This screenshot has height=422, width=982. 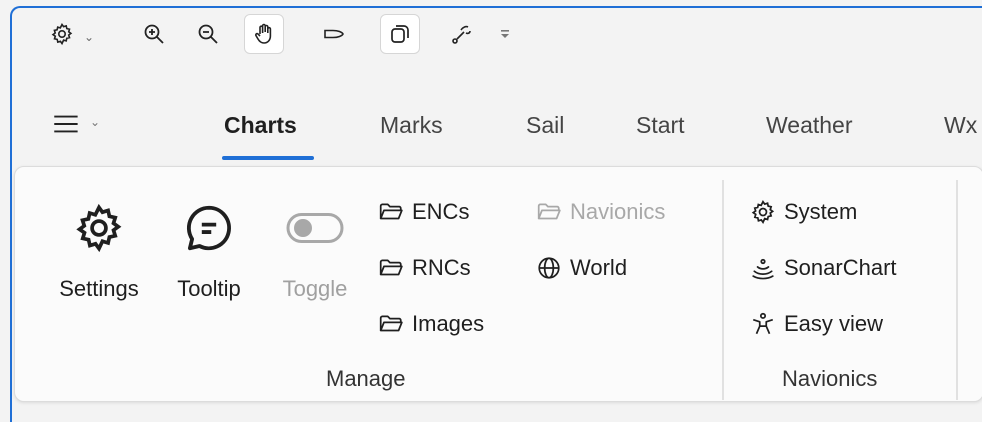 I want to click on selected-tab-indicator, so click(x=268, y=158).